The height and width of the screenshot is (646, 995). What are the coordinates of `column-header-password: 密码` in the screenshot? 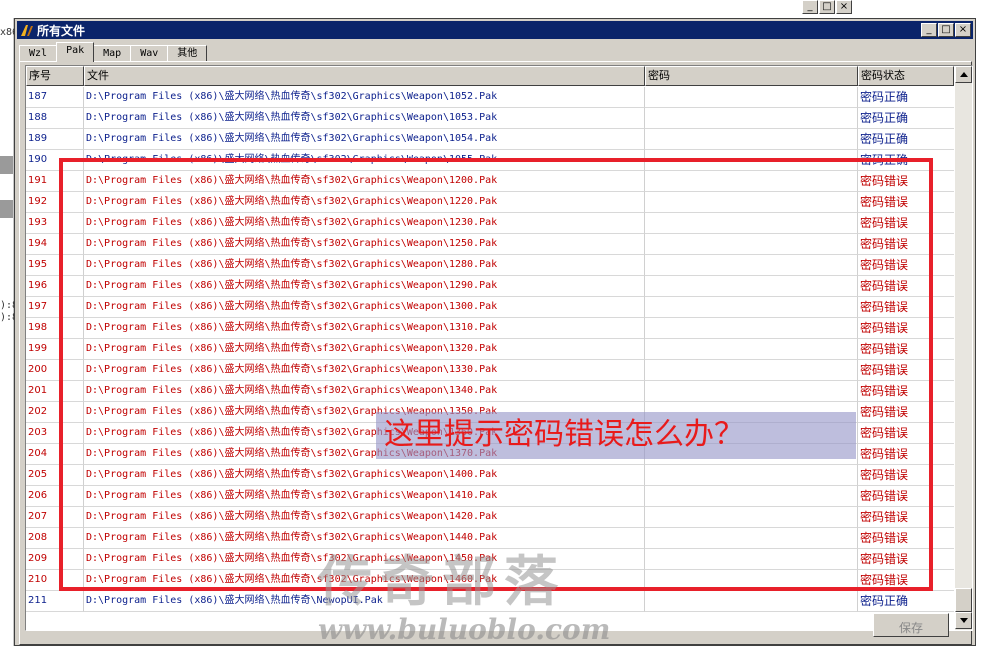 It's located at (751, 76).